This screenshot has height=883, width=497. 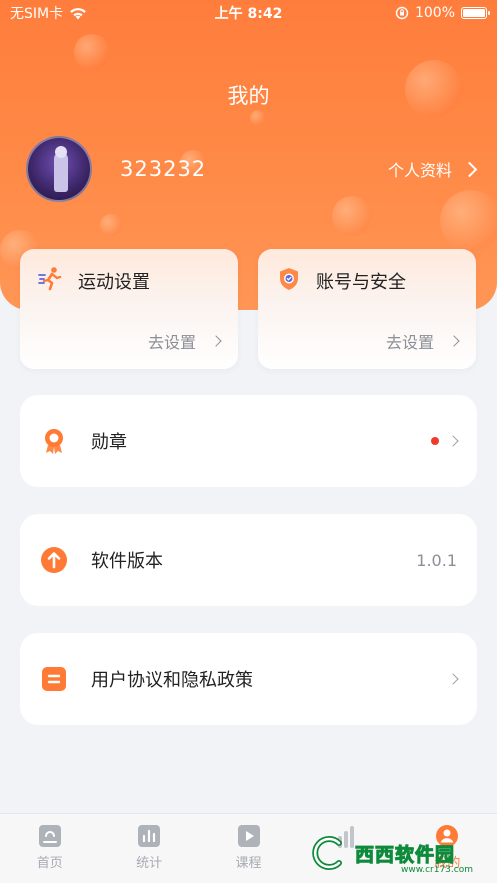 What do you see at coordinates (405, 854) in the screenshot?
I see `watermark-text: 西西软件园` at bounding box center [405, 854].